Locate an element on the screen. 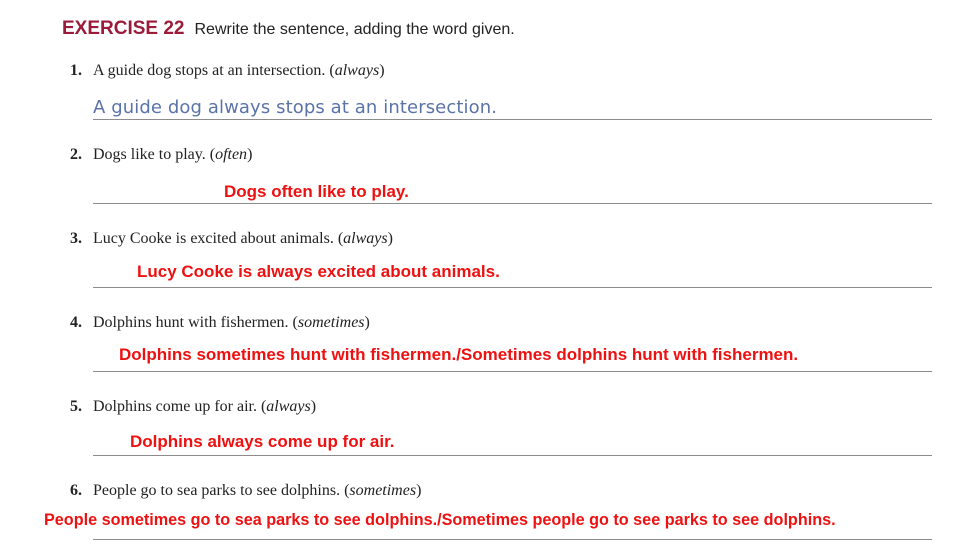  question-2: 2. Dogs like to play. (often) is located at coordinates (161, 154).